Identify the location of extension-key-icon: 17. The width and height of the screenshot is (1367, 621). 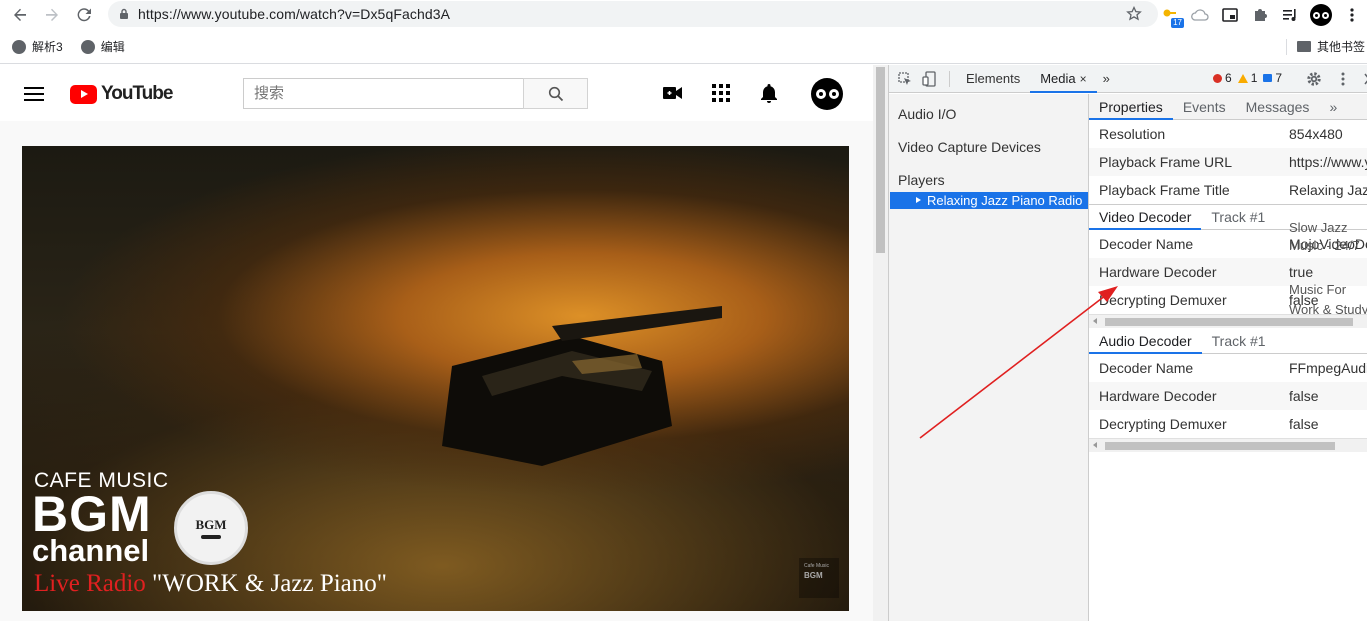
(1172, 16).